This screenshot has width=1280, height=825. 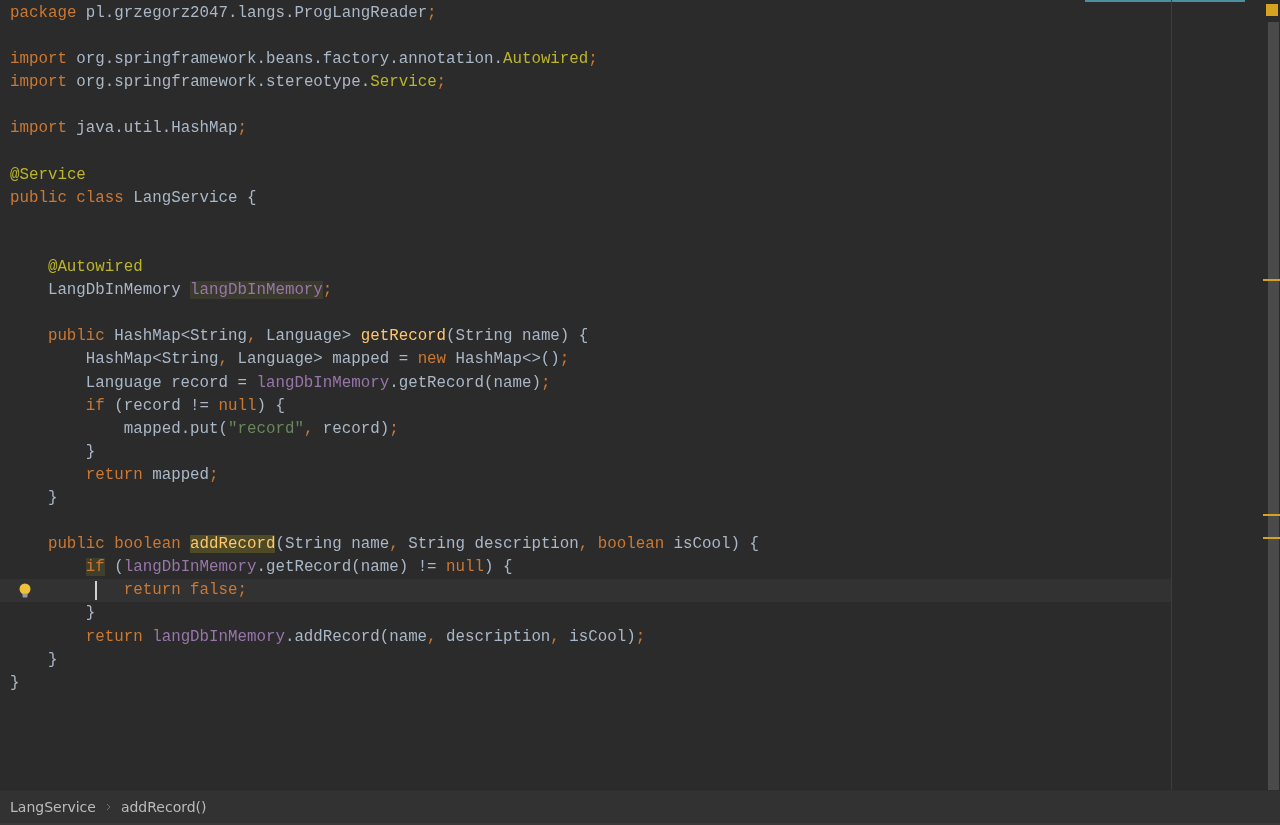 What do you see at coordinates (190, 291) in the screenshot?
I see `code-line: LangDbInMemory langDbInMemory;` at bounding box center [190, 291].